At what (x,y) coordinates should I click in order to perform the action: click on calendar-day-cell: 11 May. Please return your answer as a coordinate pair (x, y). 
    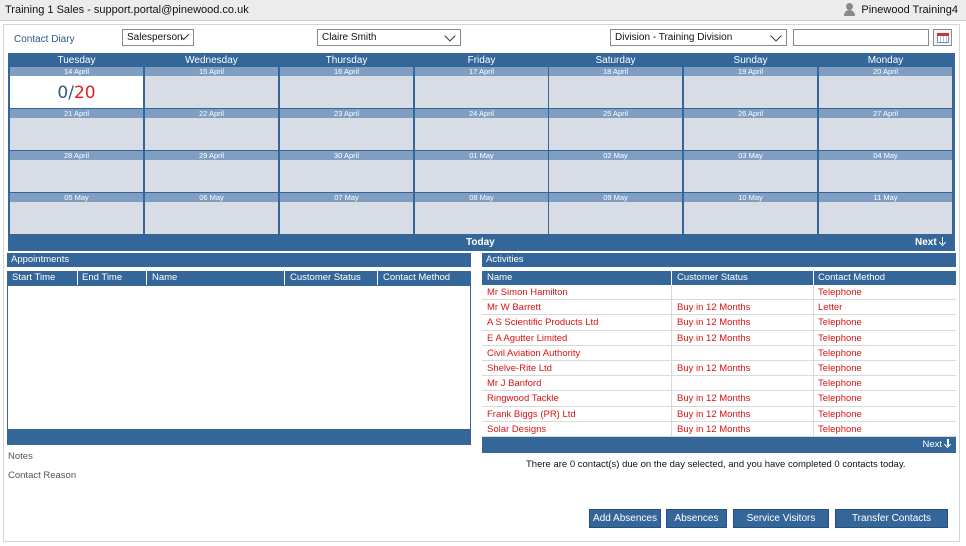
    Looking at the image, I should click on (885, 213).